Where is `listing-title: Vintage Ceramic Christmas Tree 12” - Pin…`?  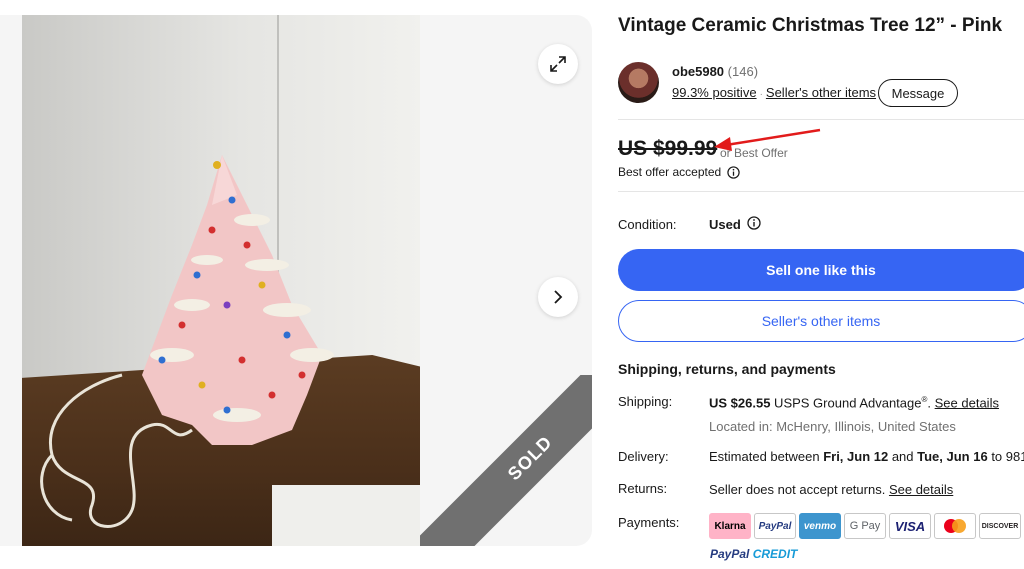
listing-title: Vintage Ceramic Christmas Tree 12” - Pin… is located at coordinates (810, 25).